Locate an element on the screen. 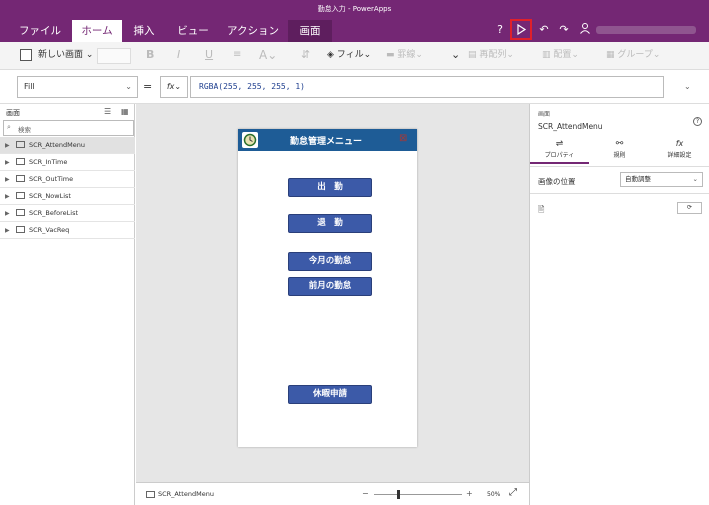 This screenshot has width=709, height=505. this-month-button: 今月の勤怠 is located at coordinates (330, 261).